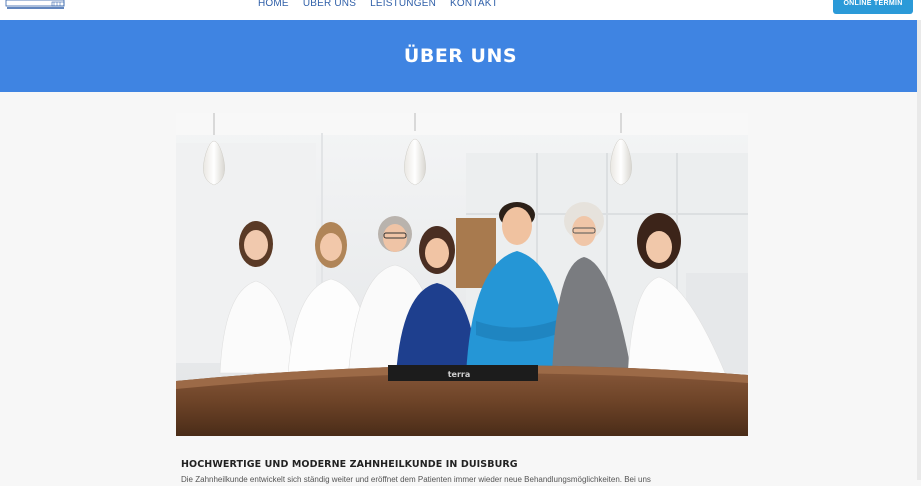 The width and height of the screenshot is (921, 486). I want to click on nav-item-leistungen: LEISTUNGEN, so click(403, 6).